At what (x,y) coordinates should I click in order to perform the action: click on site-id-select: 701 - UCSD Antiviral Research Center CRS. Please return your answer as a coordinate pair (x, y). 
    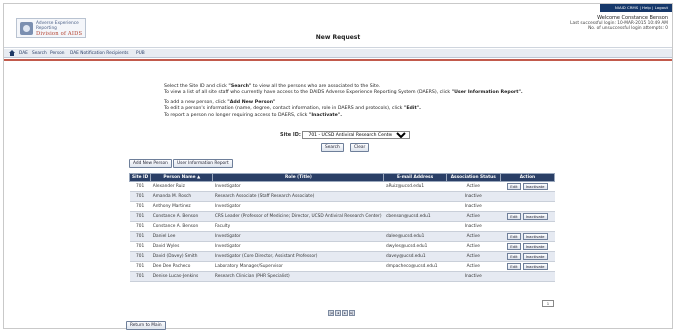
    Looking at the image, I should click on (356, 135).